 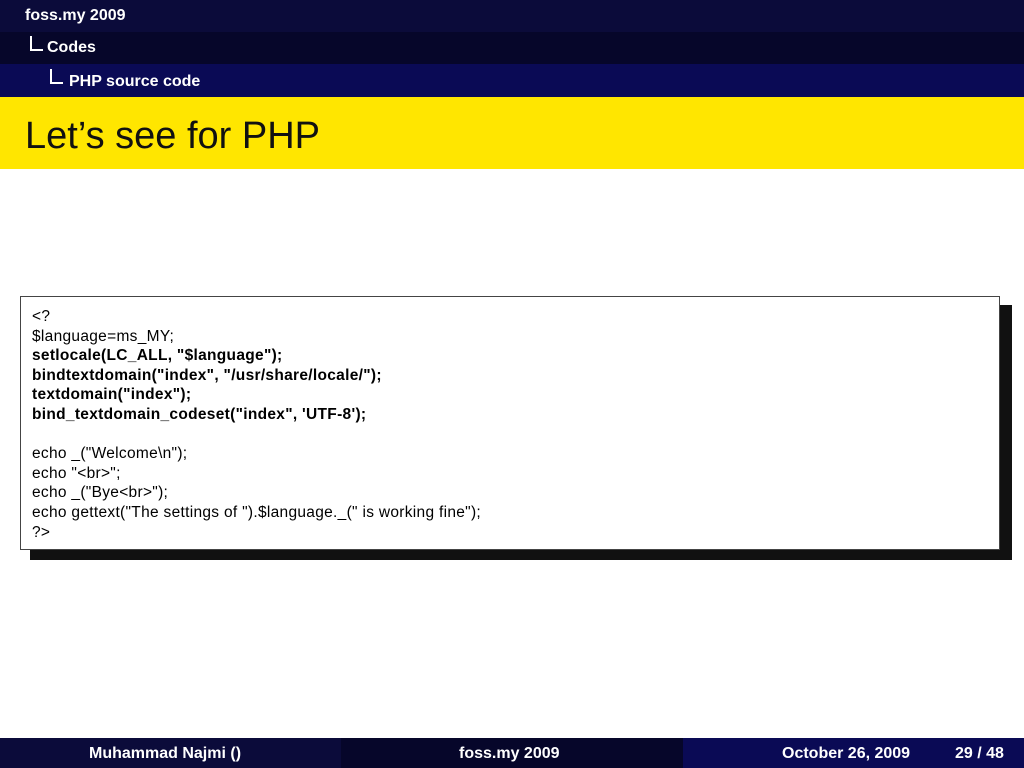 I want to click on footer-author-segment: Muhammad Najmi (), so click(x=170, y=753).